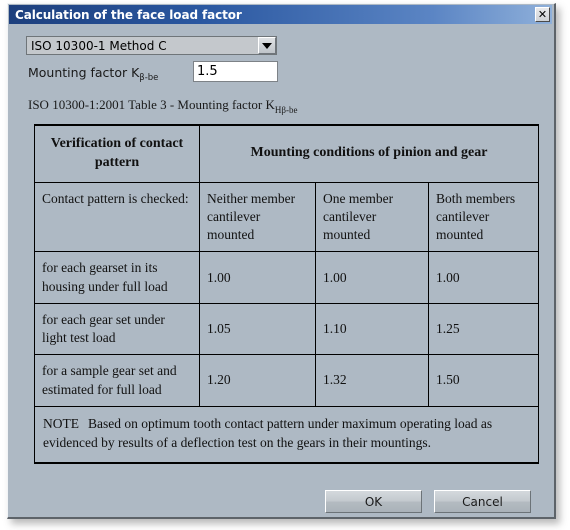 This screenshot has width=570, height=530. What do you see at coordinates (372, 329) in the screenshot?
I see `row-value-one: 1.10` at bounding box center [372, 329].